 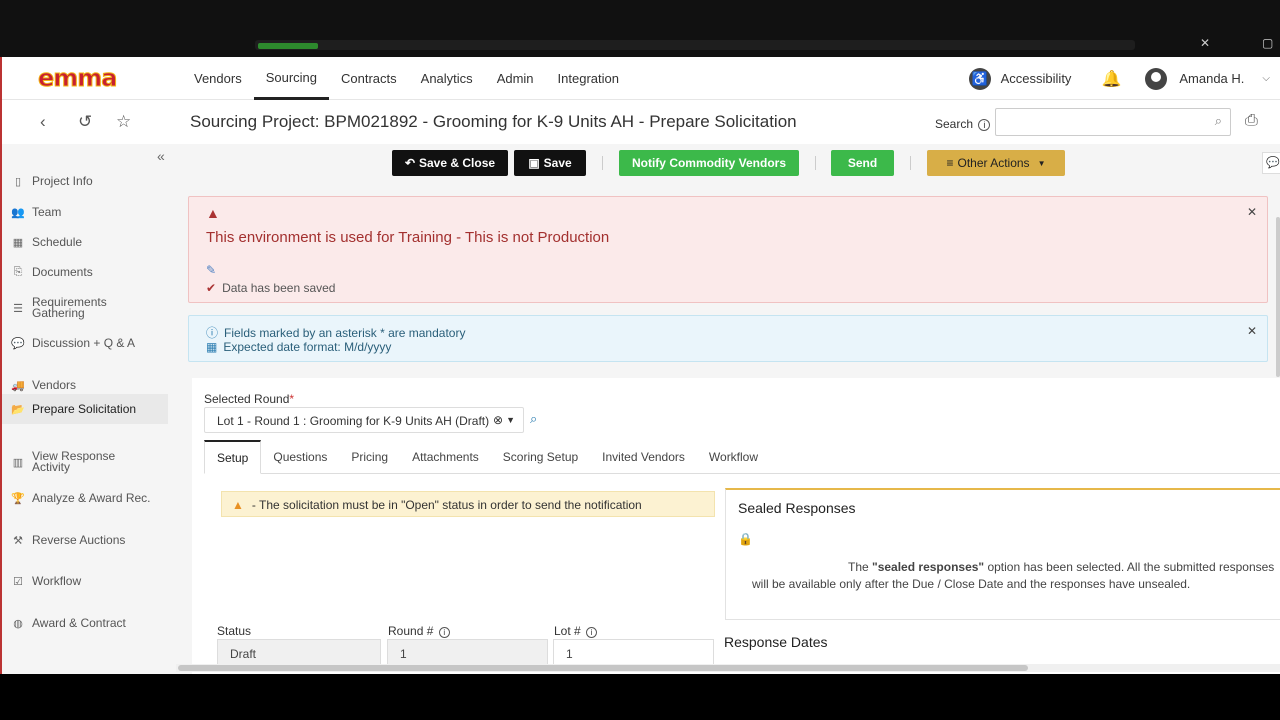 What do you see at coordinates (85, 122) in the screenshot?
I see `history-icon: ↺` at bounding box center [85, 122].